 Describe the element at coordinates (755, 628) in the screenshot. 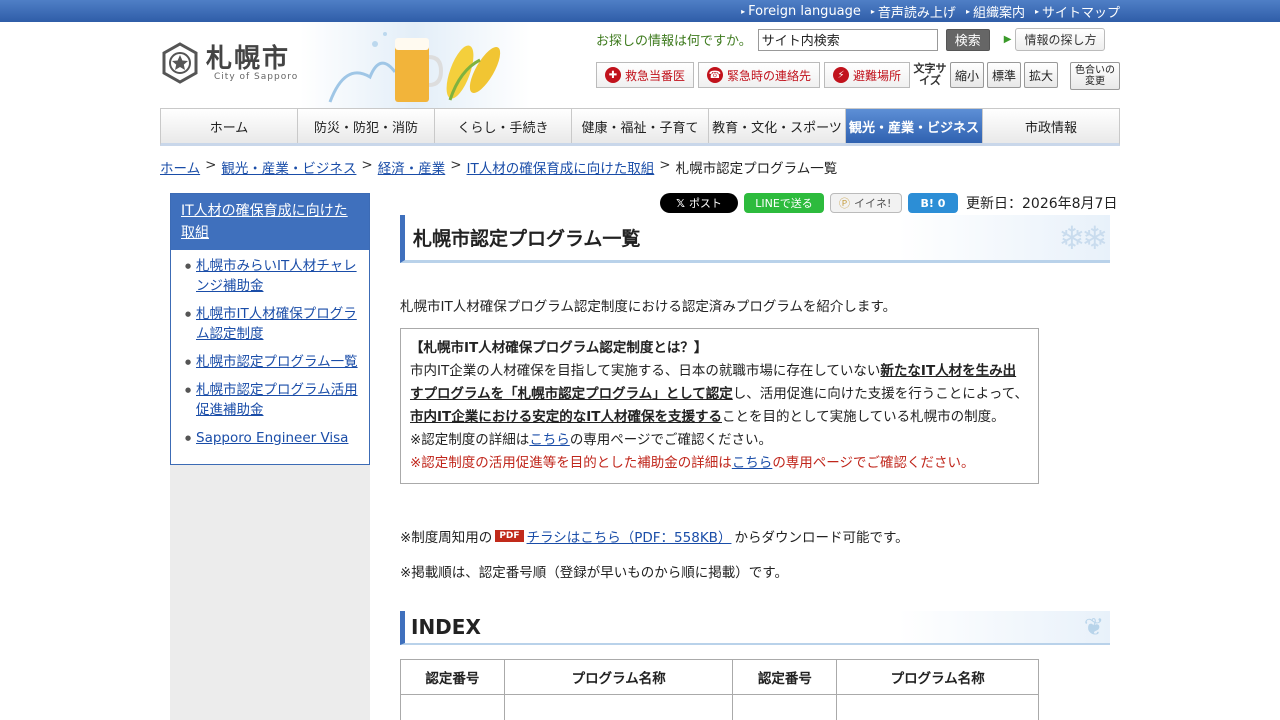

I see `index-heading-box: INDEX ❦` at that location.